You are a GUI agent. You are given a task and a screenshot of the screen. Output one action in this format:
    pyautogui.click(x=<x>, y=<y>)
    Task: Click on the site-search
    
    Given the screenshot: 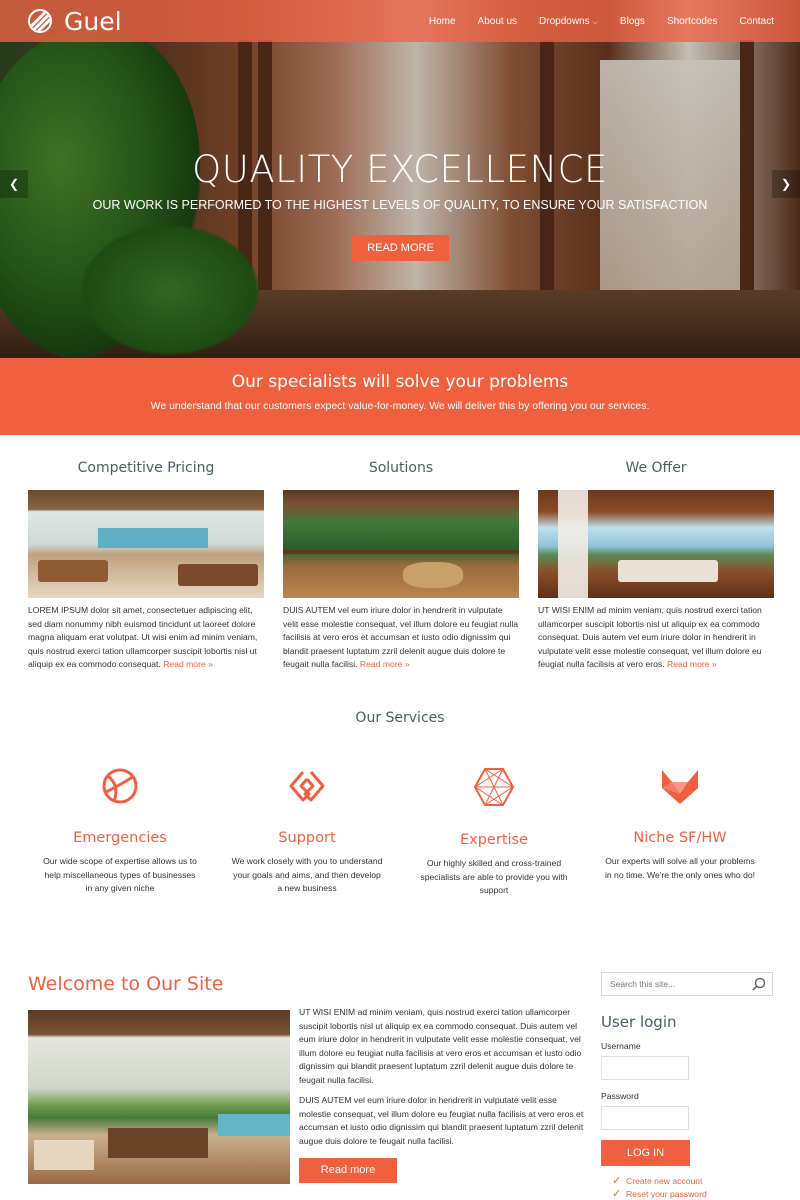 What is the action you would take?
    pyautogui.click(x=687, y=984)
    